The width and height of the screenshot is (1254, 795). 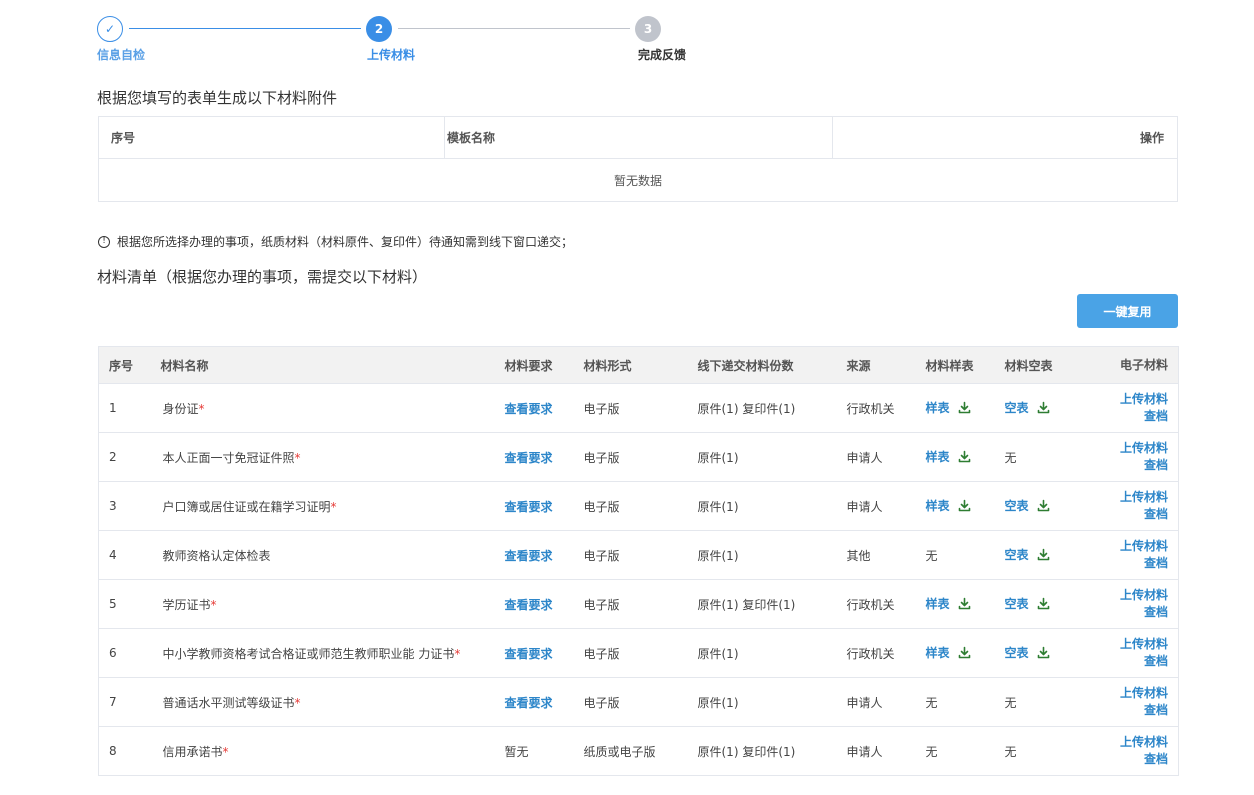 I want to click on col-name: 材料名称, so click(x=332, y=365).